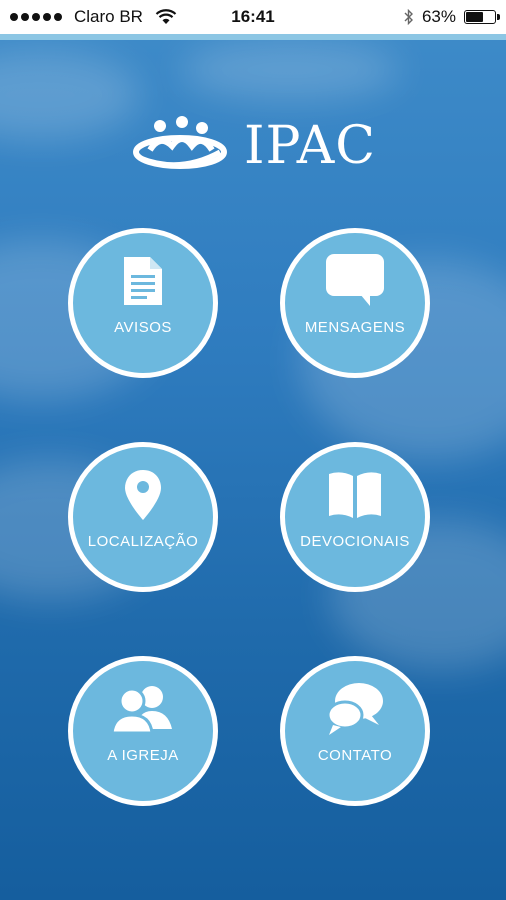 The width and height of the screenshot is (506, 900). I want to click on app-logo: IPAC, so click(255, 144).